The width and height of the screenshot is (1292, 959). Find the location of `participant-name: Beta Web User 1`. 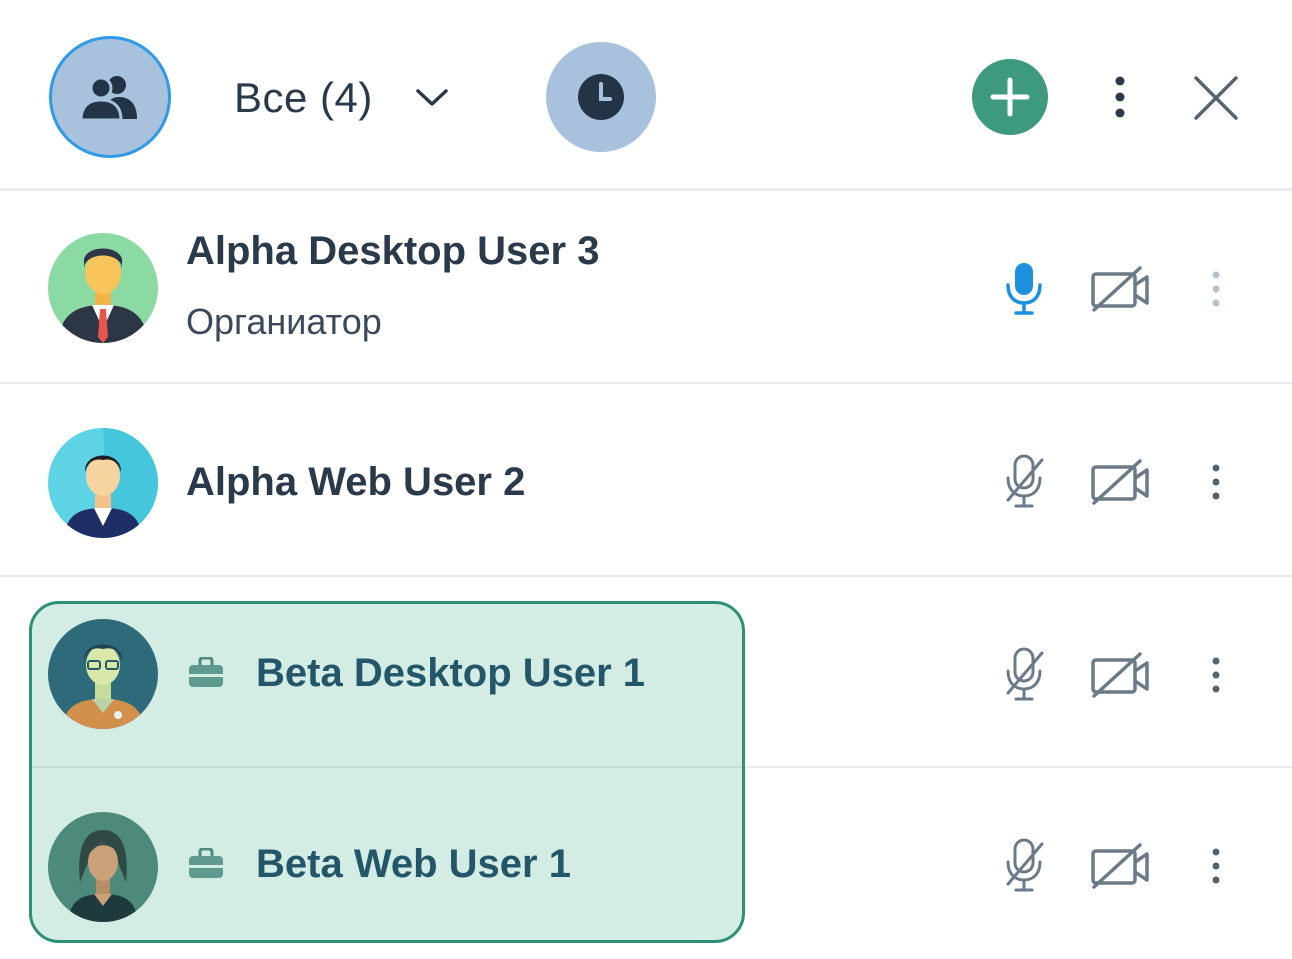

participant-name: Beta Web User 1 is located at coordinates (413, 864).